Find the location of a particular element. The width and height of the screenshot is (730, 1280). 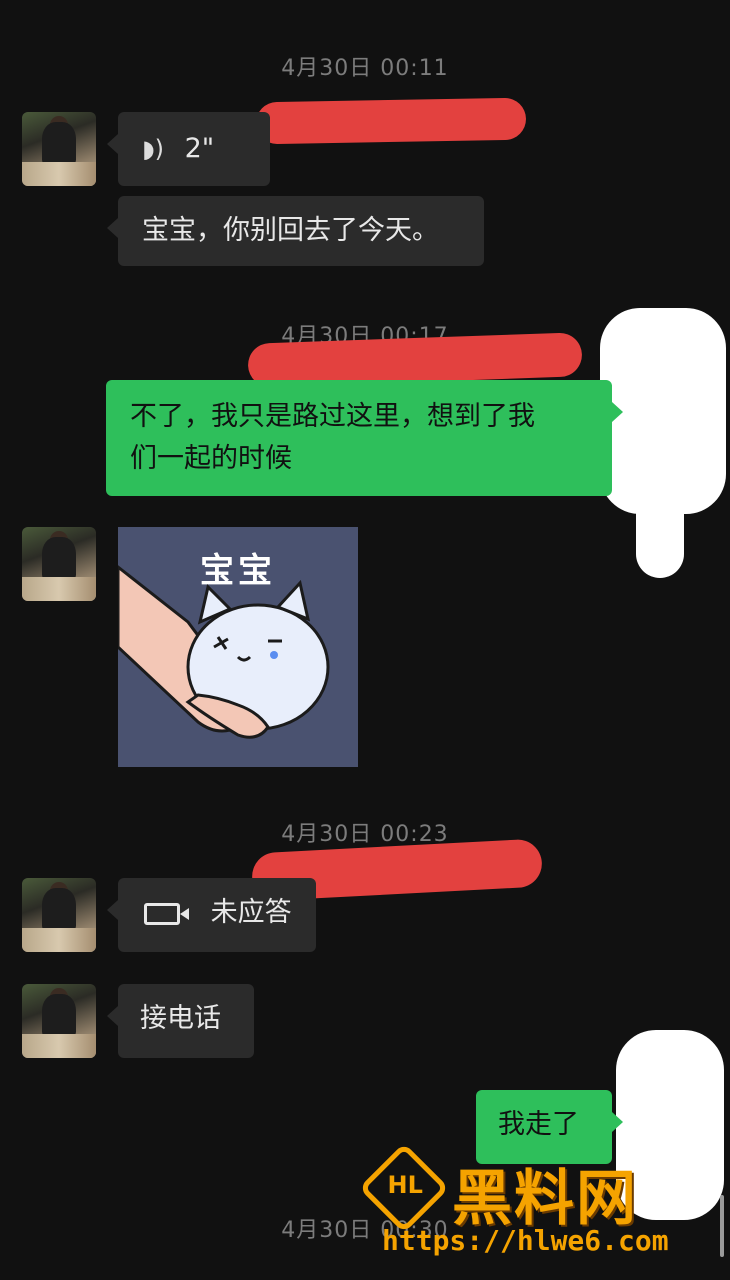

message-bubble: 宝宝，你别回去了今天。 is located at coordinates (295, 231).